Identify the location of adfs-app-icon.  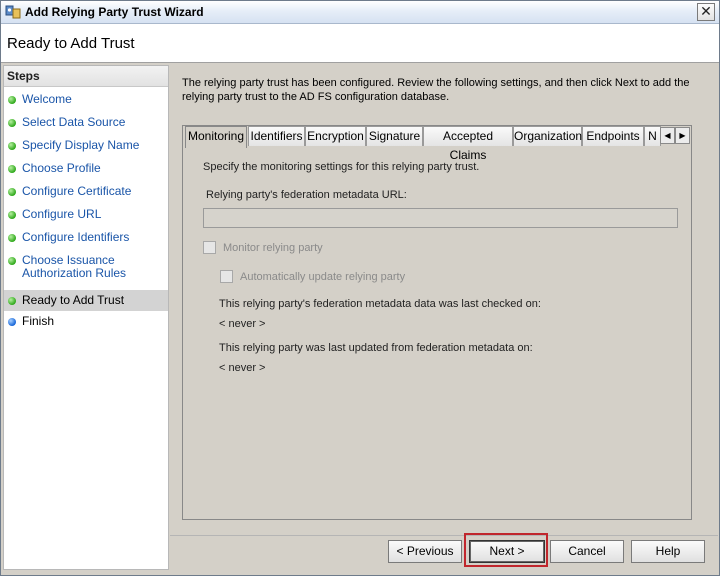
(13, 12).